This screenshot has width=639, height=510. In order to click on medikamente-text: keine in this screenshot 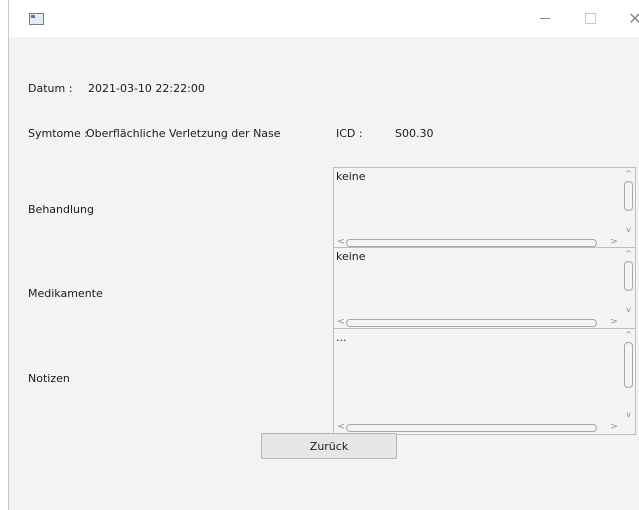, I will do `click(351, 256)`.